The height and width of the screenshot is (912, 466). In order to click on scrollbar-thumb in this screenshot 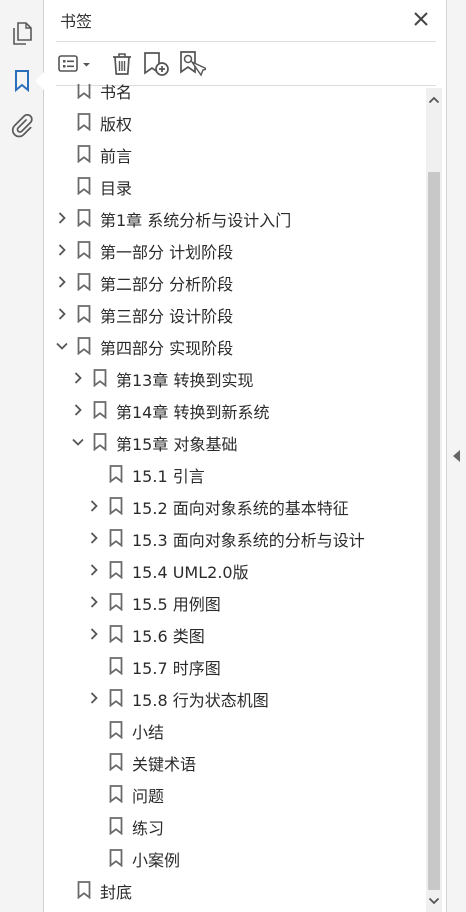, I will do `click(434, 531)`.